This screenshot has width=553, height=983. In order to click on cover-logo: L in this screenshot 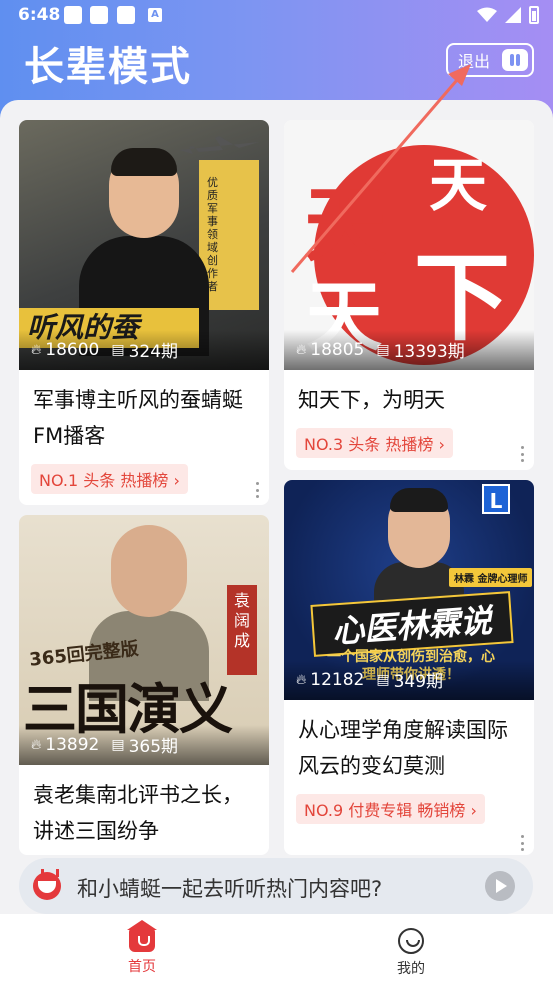, I will do `click(496, 499)`.